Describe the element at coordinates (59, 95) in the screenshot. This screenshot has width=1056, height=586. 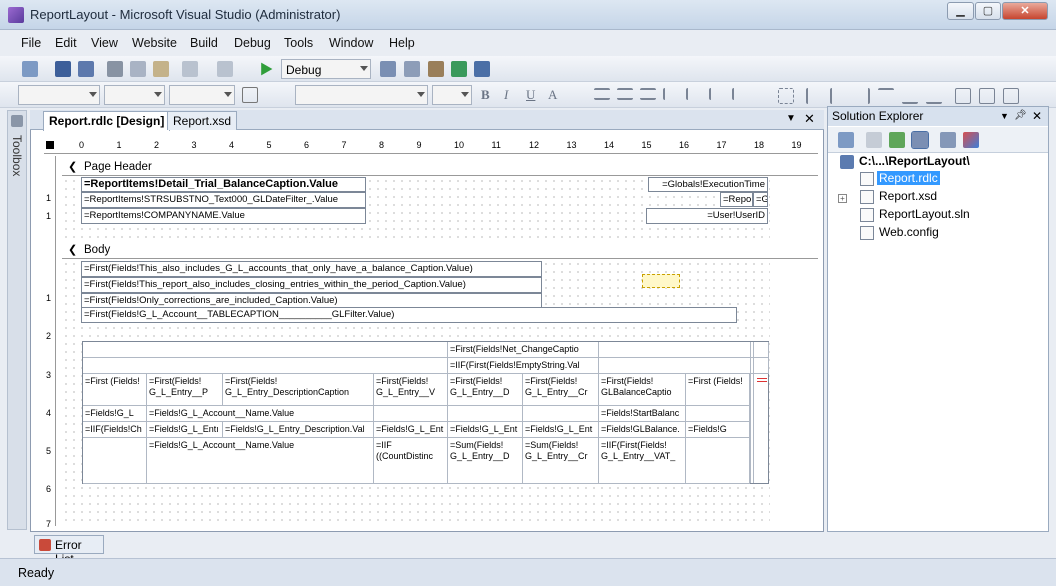
I see `style-combo` at that location.